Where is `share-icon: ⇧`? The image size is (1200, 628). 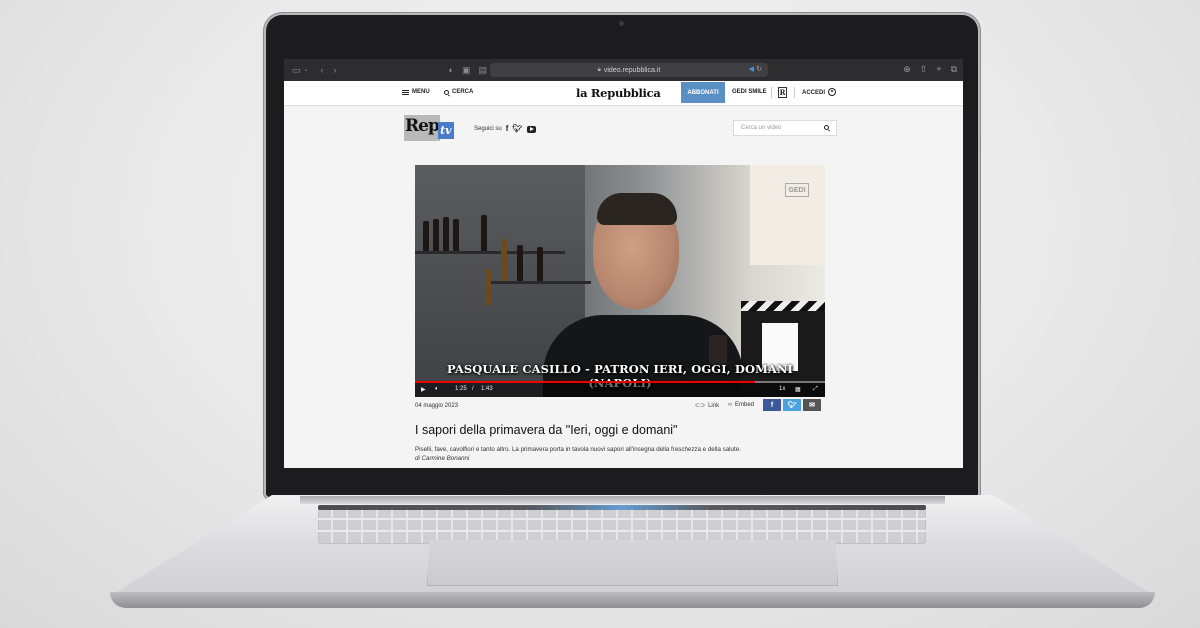
share-icon: ⇧ is located at coordinates (924, 69).